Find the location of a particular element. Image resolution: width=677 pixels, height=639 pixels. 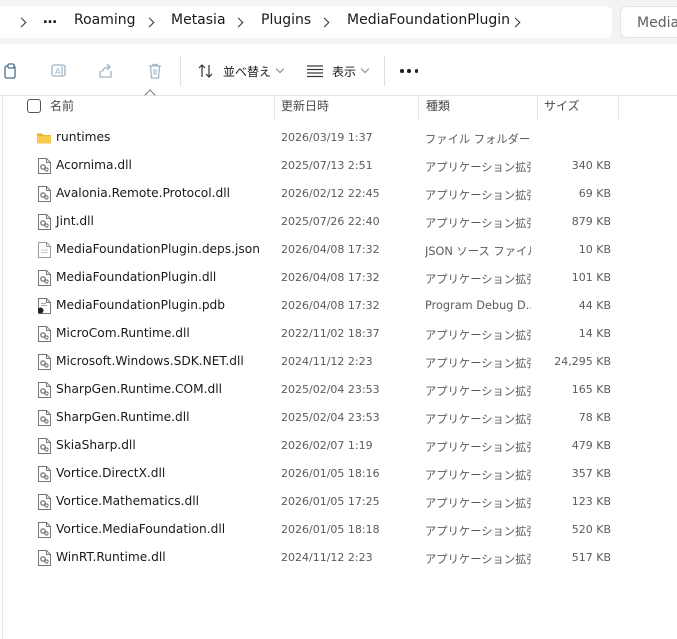

file-size: 14 KB is located at coordinates (594, 333).